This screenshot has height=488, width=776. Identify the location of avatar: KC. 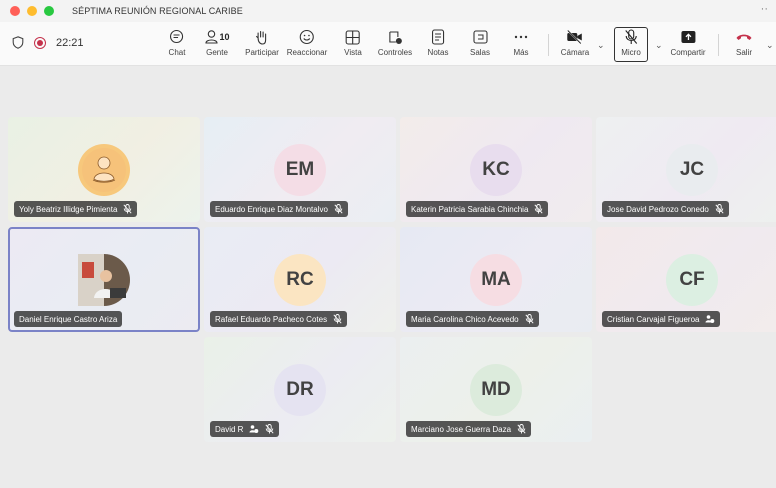
(496, 170).